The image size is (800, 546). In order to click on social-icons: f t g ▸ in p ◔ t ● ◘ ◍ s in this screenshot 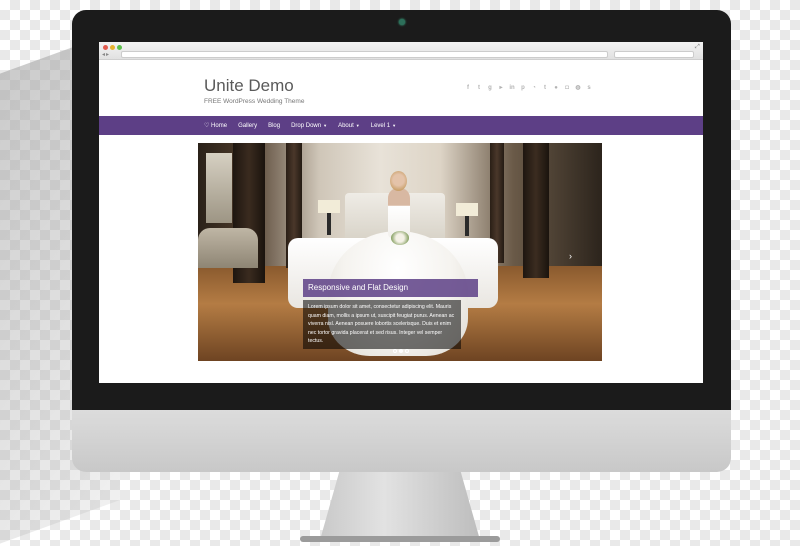, I will do `click(528, 88)`.